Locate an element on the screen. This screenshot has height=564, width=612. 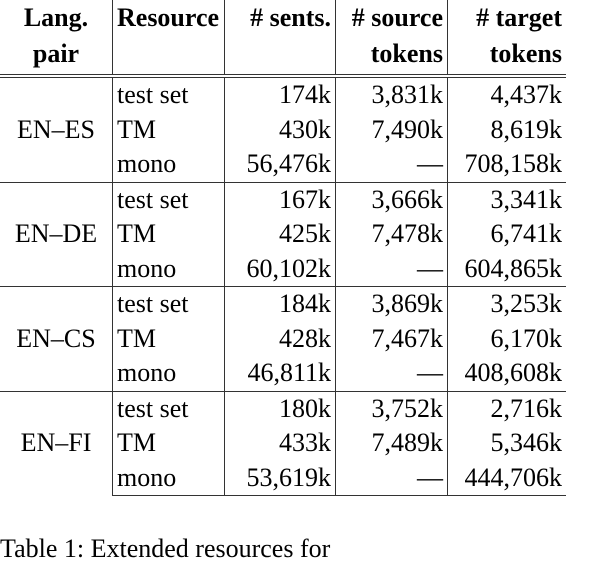
source-tokens-cell: 7,467k is located at coordinates (391, 338).